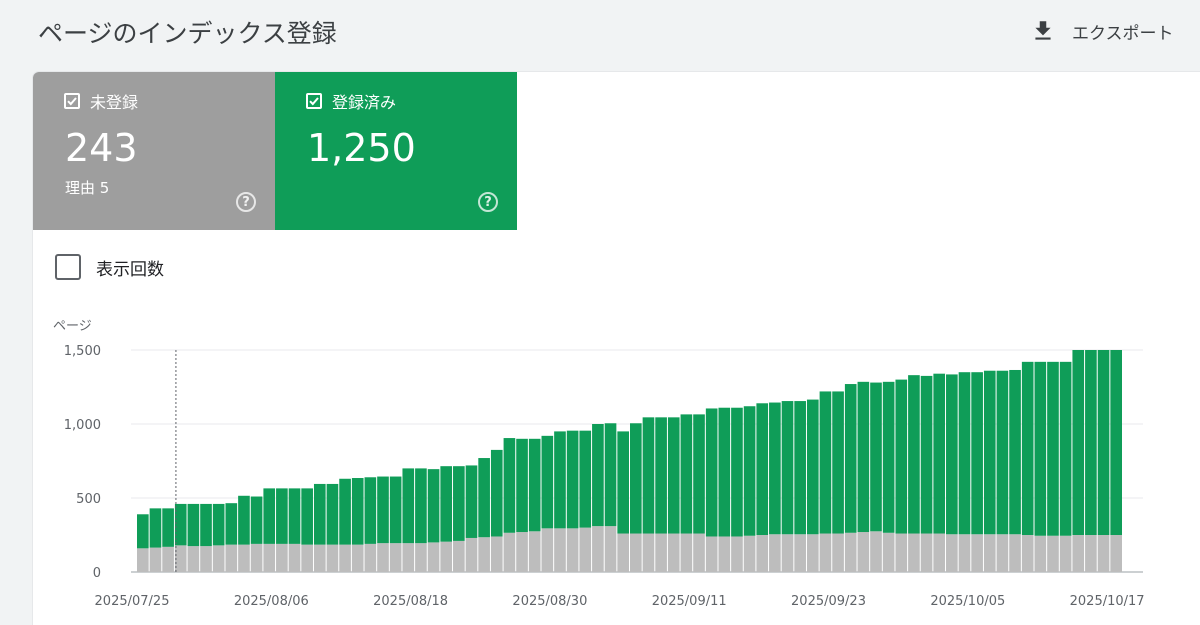 The height and width of the screenshot is (625, 1200). Describe the element at coordinates (689, 601) in the screenshot. I see `x-tick-label: 2025/09/11` at that location.